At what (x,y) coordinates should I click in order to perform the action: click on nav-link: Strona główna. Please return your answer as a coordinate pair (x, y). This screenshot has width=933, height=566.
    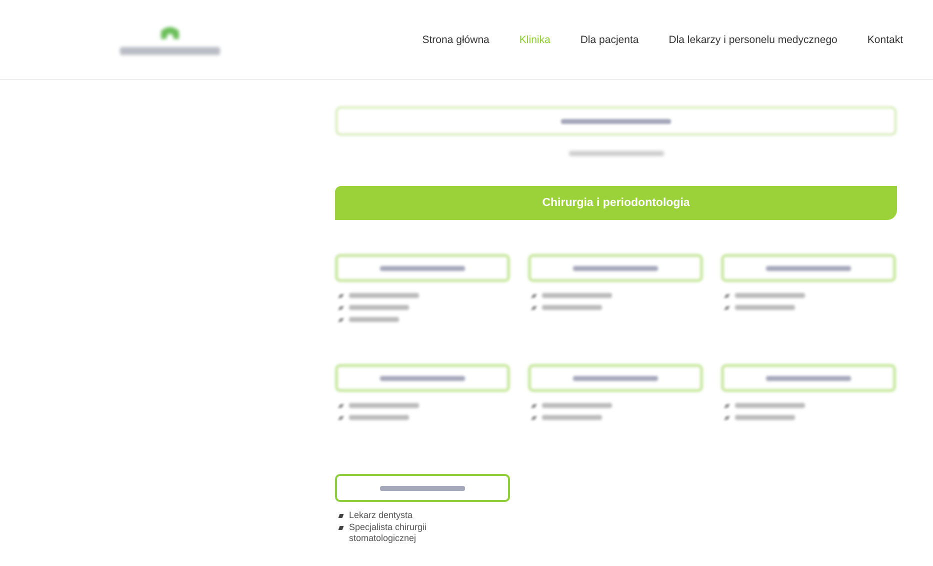
    Looking at the image, I should click on (456, 40).